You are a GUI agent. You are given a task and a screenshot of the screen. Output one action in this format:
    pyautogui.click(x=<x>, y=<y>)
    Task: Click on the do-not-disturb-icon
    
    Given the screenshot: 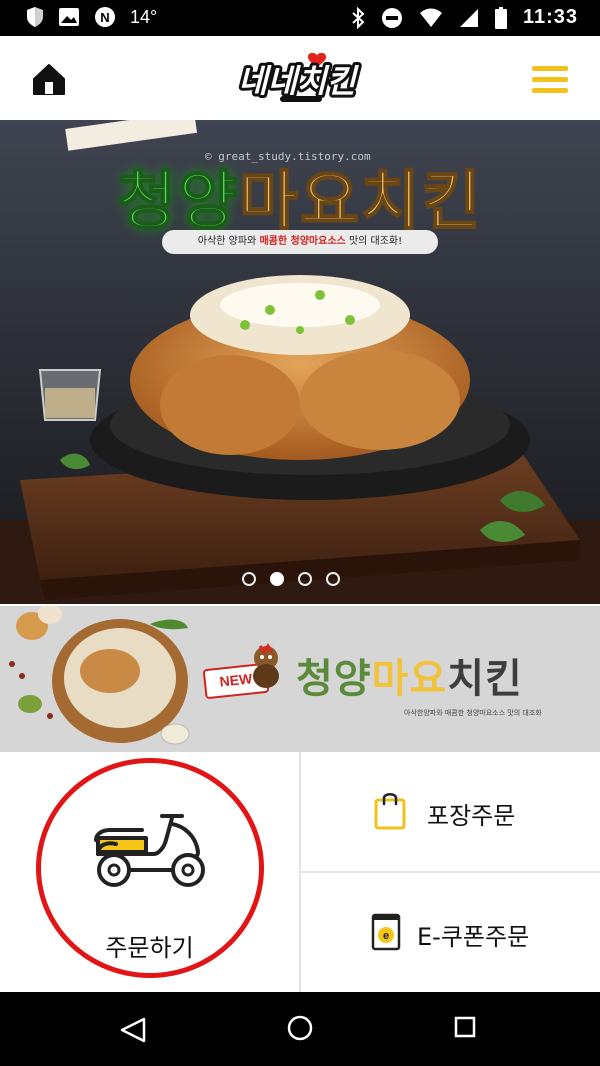 What is the action you would take?
    pyautogui.click(x=391, y=17)
    